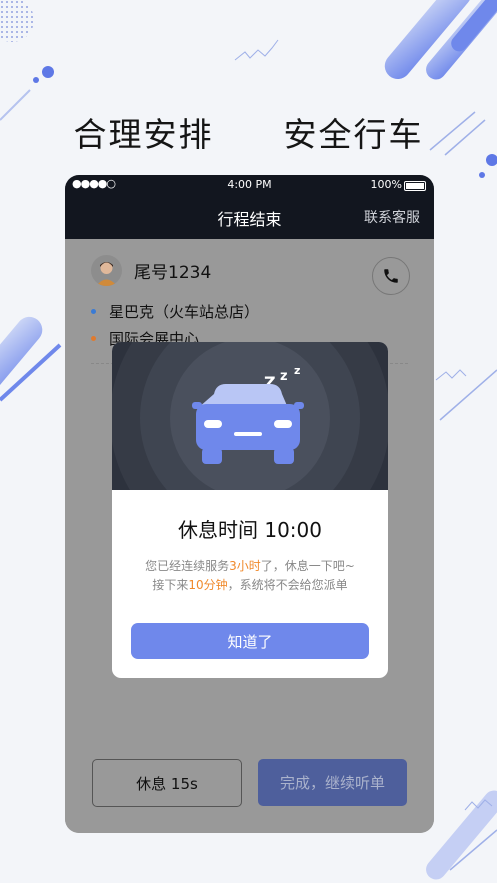  Describe the element at coordinates (386, 184) in the screenshot. I see `battery-percent: 100%` at that location.